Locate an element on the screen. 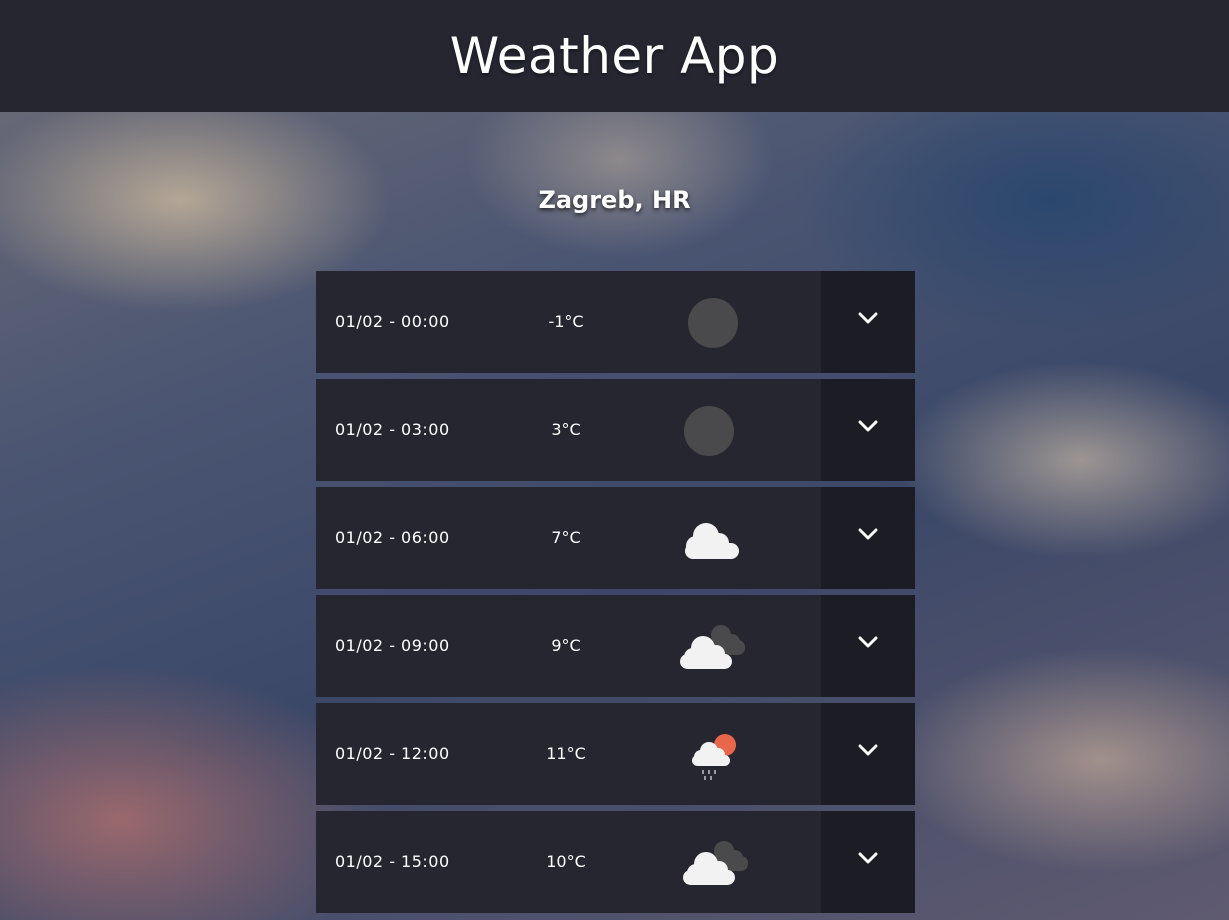 The image size is (1229, 920). forecast-temp: -1°C is located at coordinates (566, 321).